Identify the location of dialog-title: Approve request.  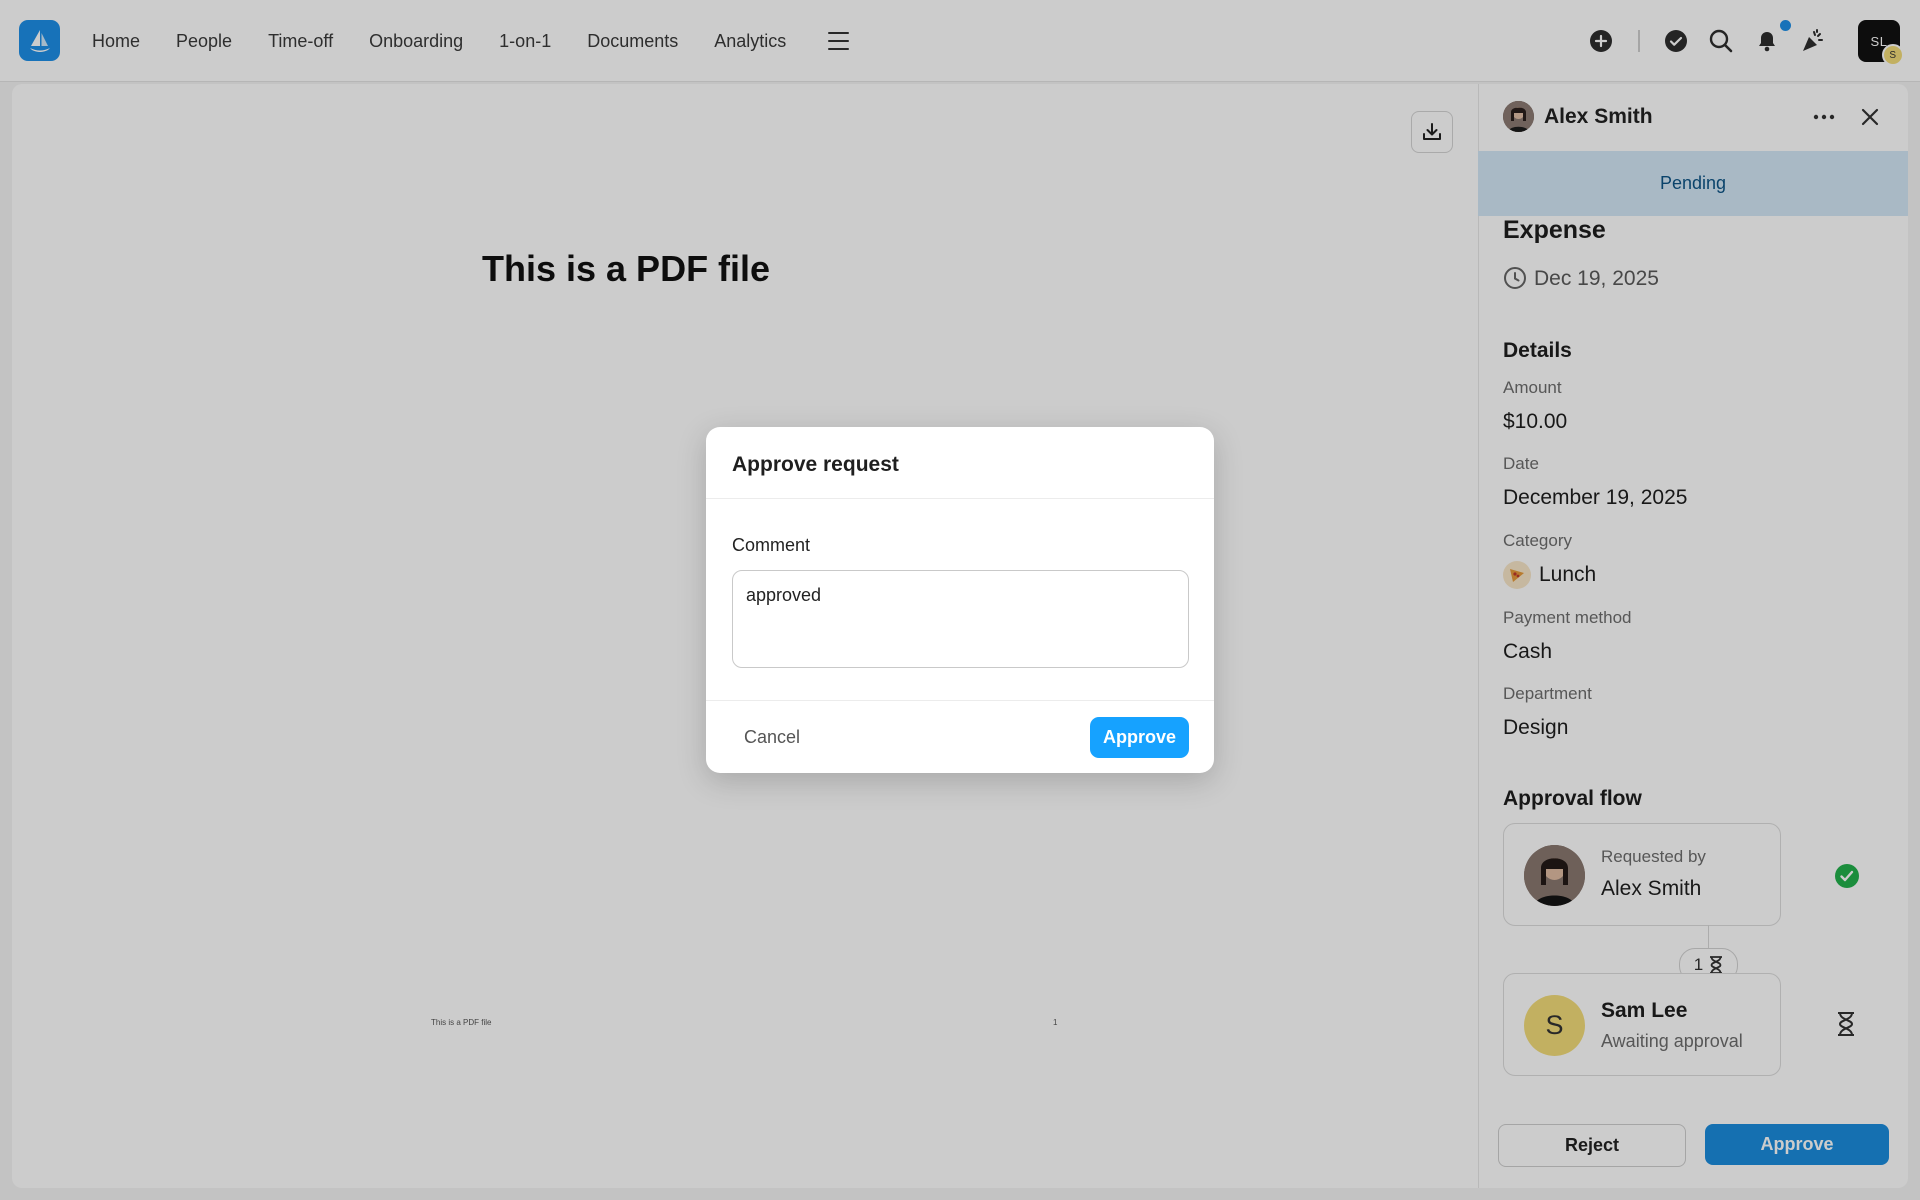
(815, 464).